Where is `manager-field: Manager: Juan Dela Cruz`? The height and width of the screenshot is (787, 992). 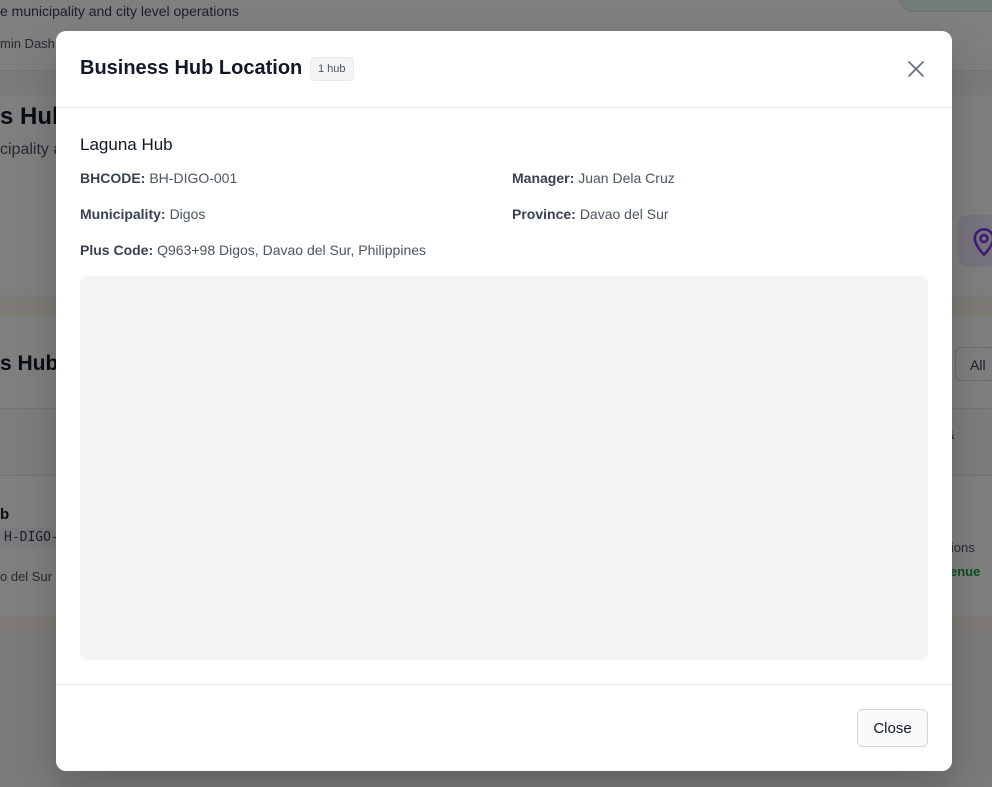
manager-field: Manager: Juan Dela Cruz is located at coordinates (593, 178).